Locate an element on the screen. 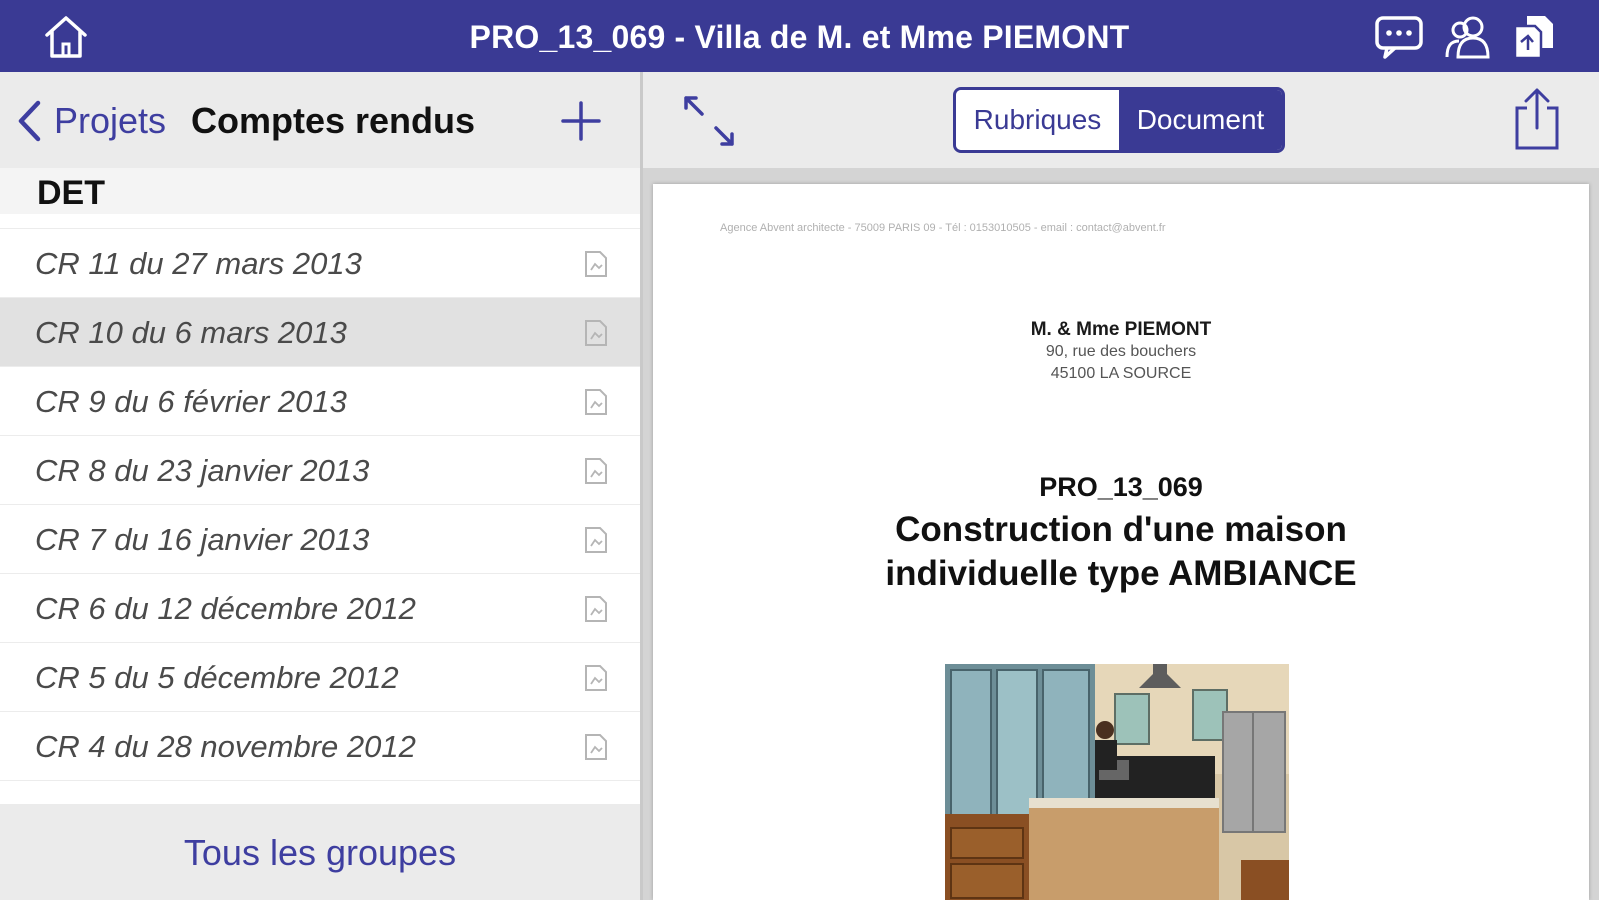 The image size is (1599, 900). project-code: PRO_13_069 is located at coordinates (1121, 487).